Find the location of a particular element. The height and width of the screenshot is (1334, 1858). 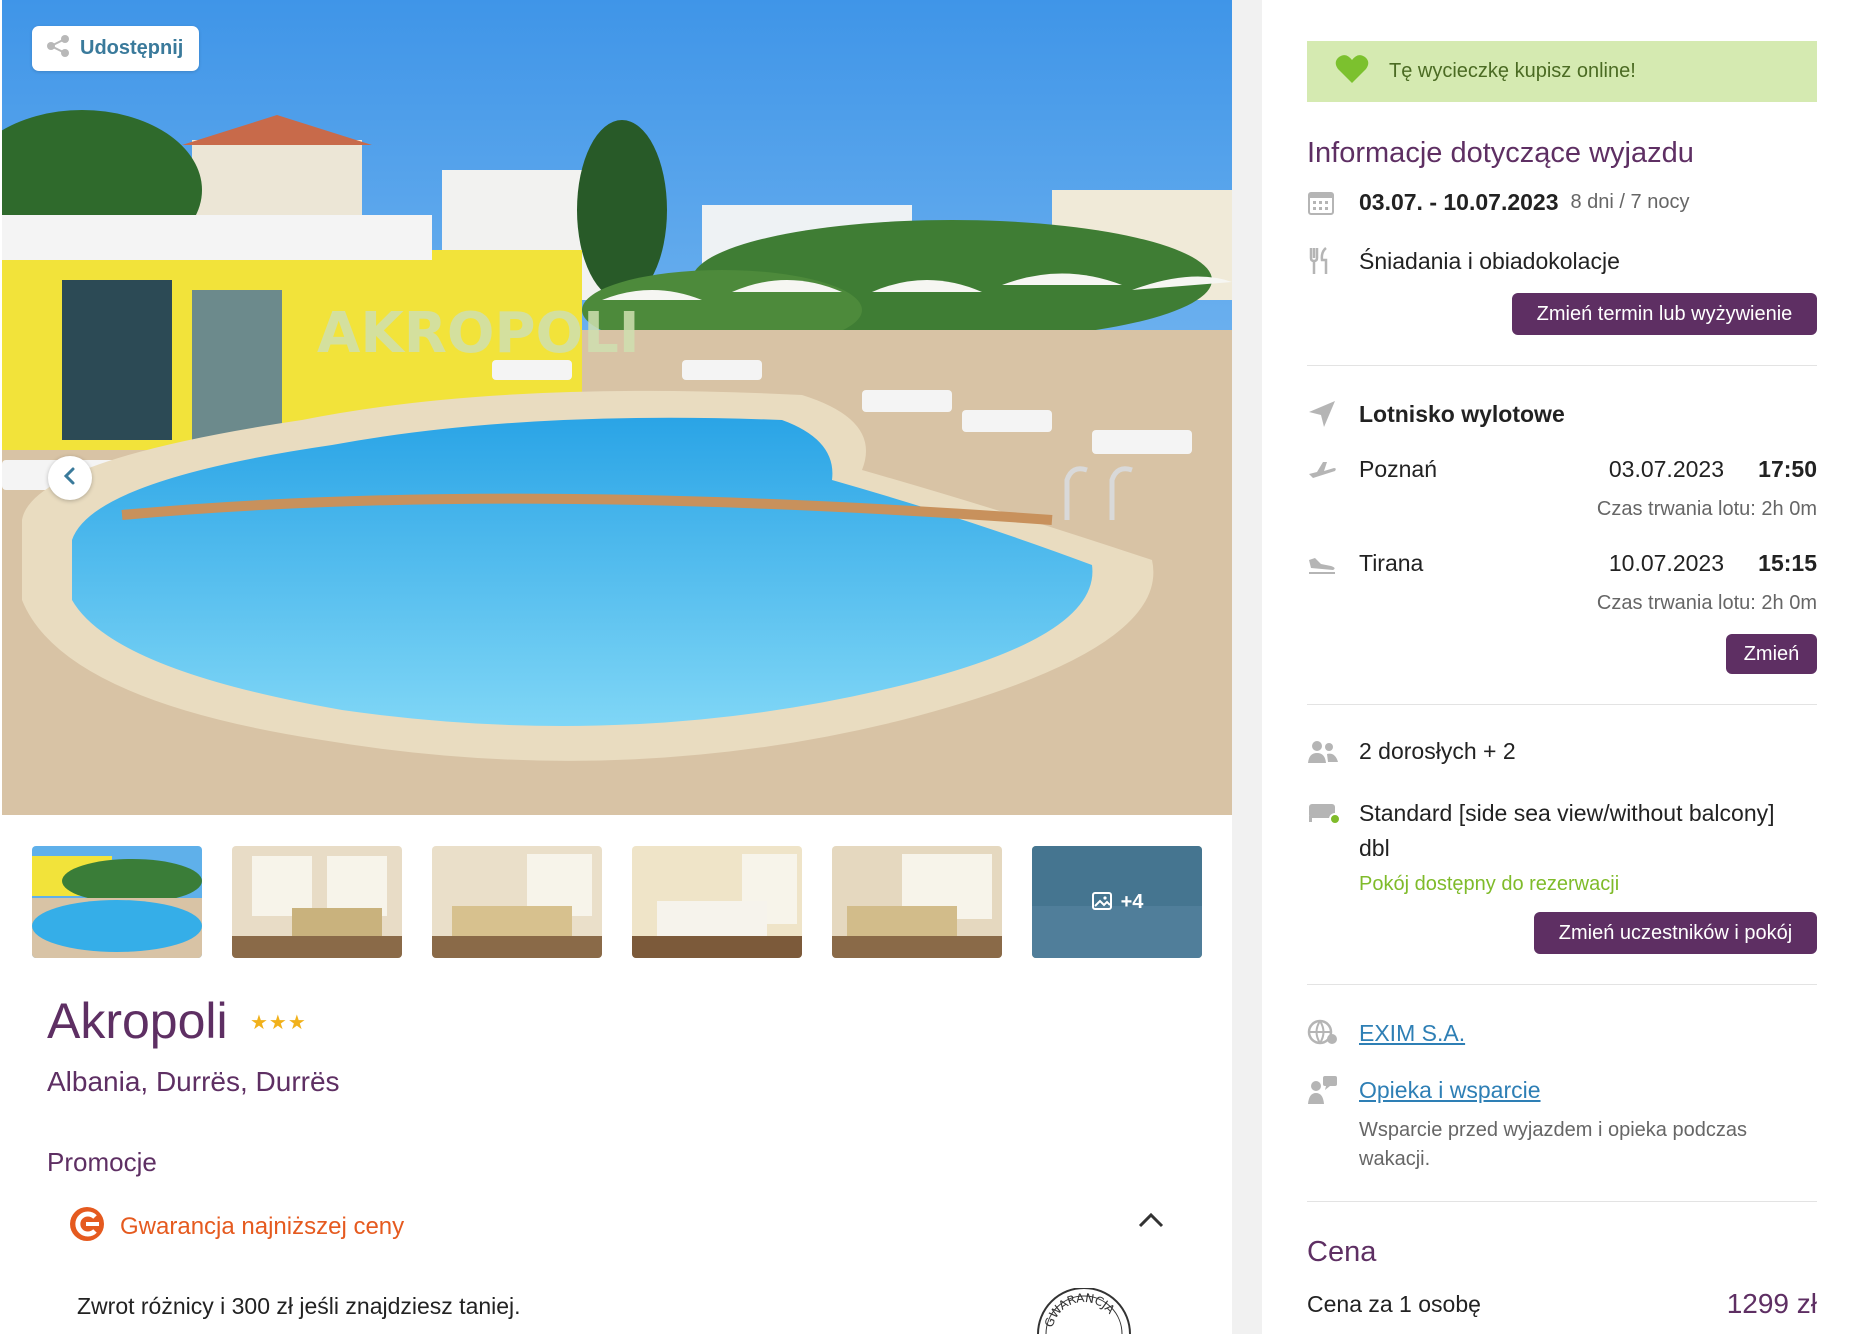

price-title: Cena is located at coordinates (1342, 1252).